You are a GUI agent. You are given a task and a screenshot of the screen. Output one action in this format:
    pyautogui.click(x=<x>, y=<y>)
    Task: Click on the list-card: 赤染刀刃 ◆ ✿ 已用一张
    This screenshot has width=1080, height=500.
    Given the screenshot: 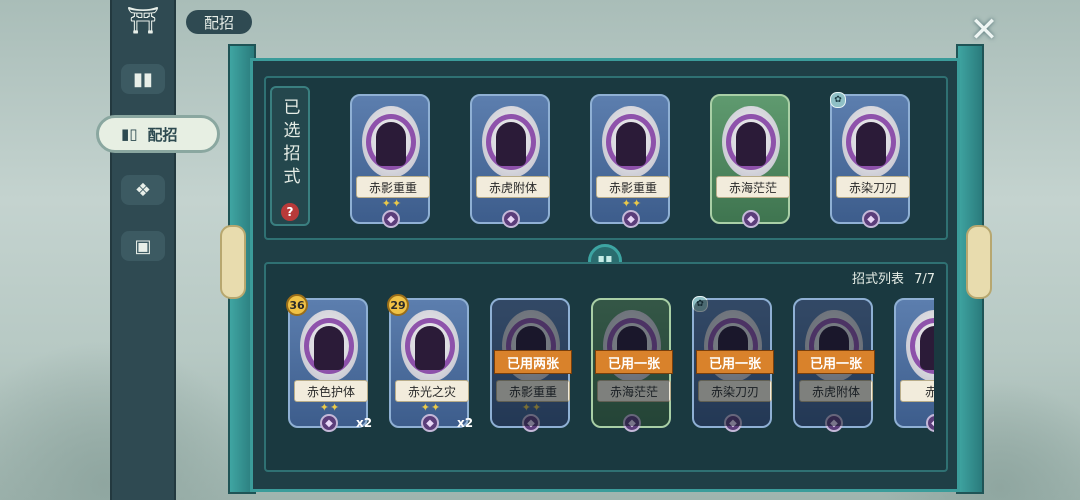 What is the action you would take?
    pyautogui.click(x=733, y=364)
    